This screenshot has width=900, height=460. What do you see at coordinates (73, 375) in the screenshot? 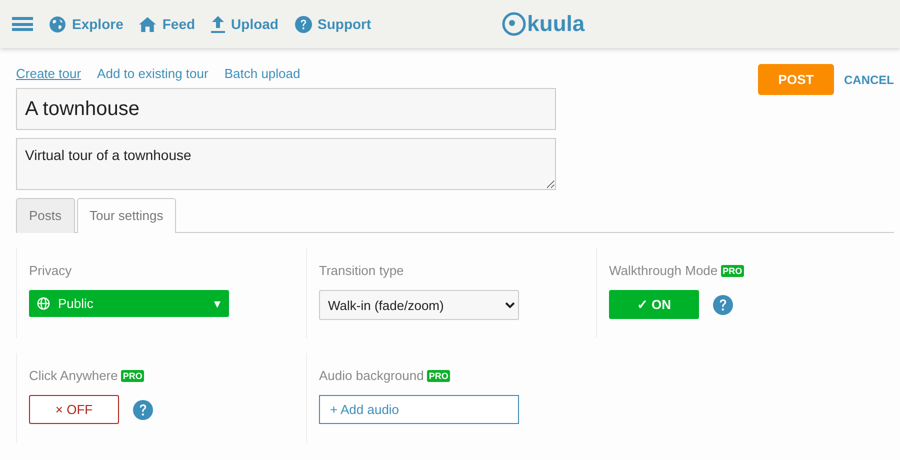
I see `setting-label: Click Anywhere` at bounding box center [73, 375].